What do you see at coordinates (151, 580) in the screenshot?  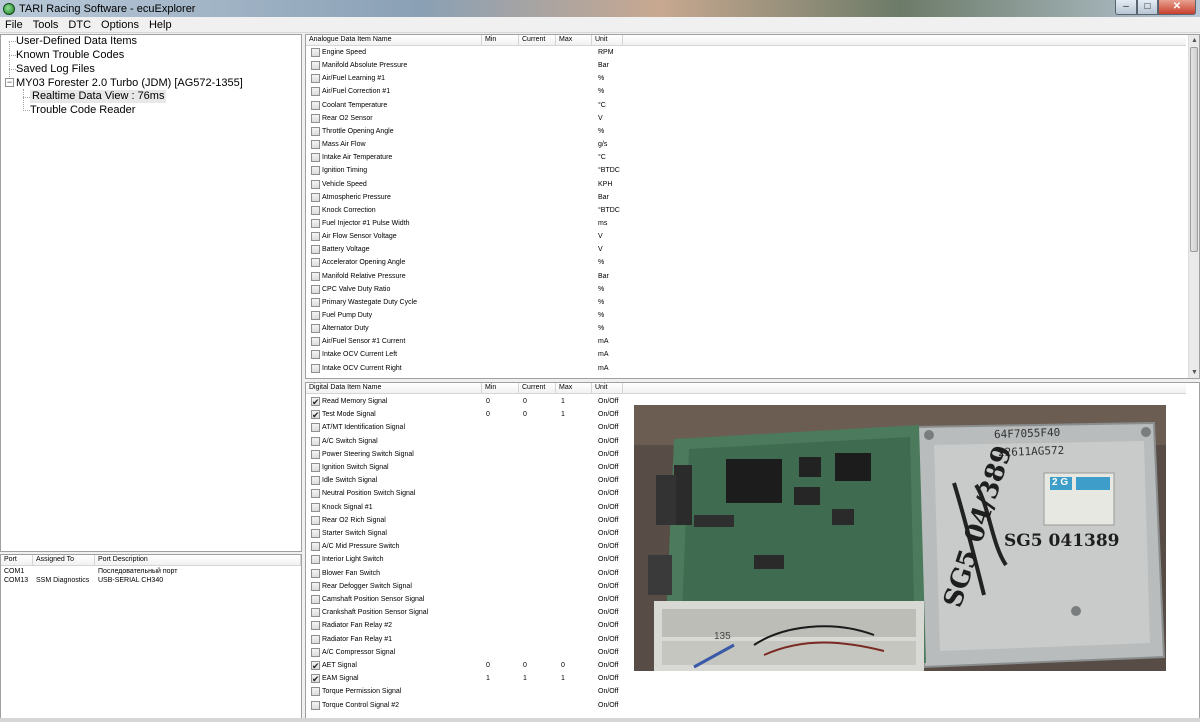 I see `port-row: COM13 SSM Diagnostics USB-SERIAL CH340` at bounding box center [151, 580].